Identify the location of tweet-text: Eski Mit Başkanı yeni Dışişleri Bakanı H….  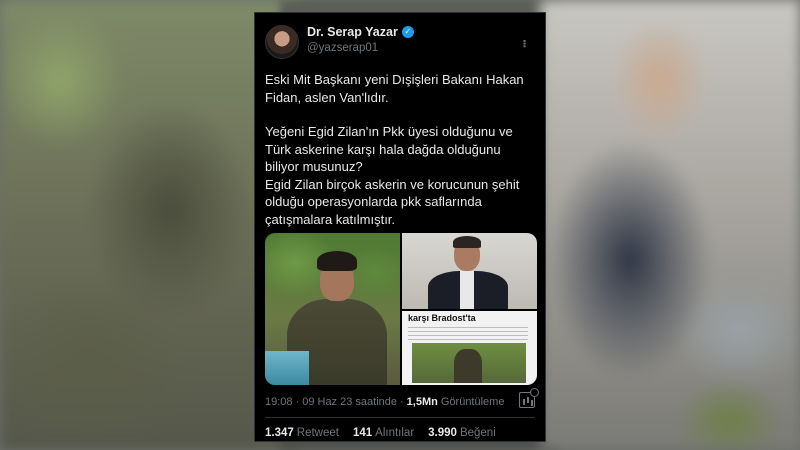
(401, 149).